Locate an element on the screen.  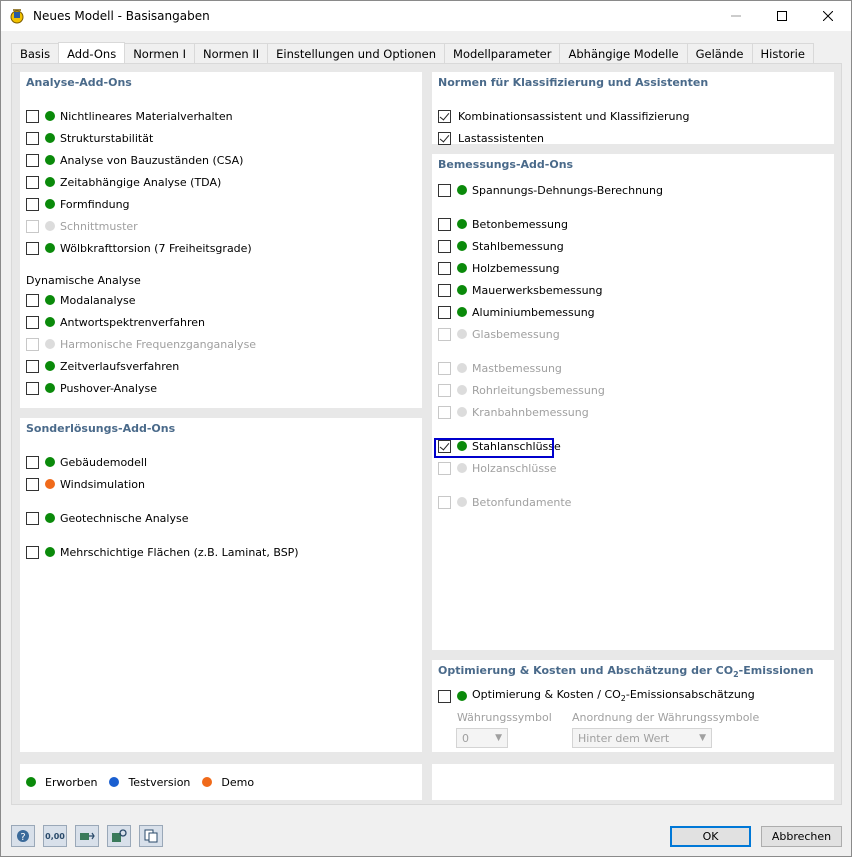
addon-zeitverlaufsverfahren: Zeitverlaufsverfahren is located at coordinates (102, 366).